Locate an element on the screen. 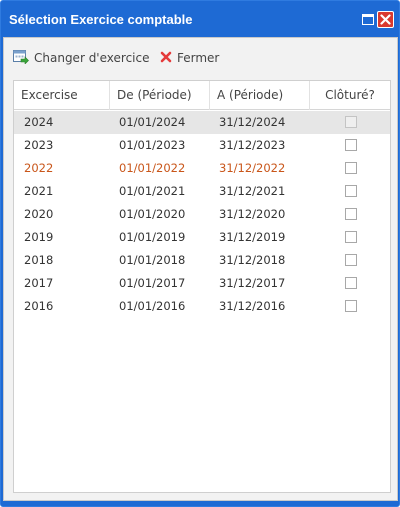  cell-from-date: 01/01/2023 is located at coordinates (152, 145).